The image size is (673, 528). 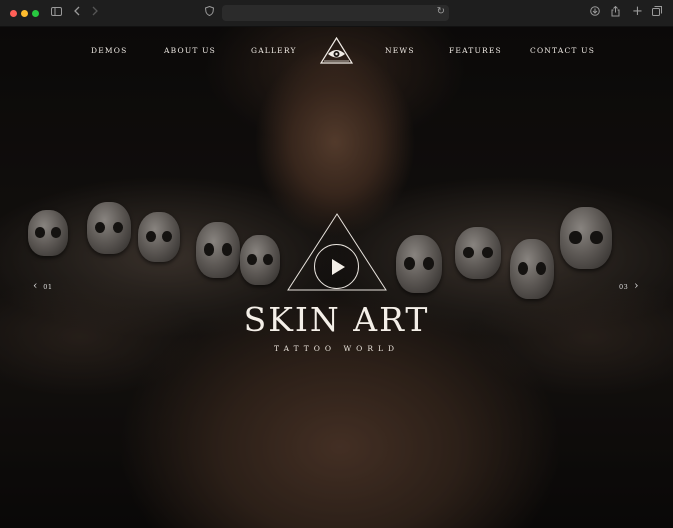 I want to click on reload-icon: ↻, so click(x=441, y=11).